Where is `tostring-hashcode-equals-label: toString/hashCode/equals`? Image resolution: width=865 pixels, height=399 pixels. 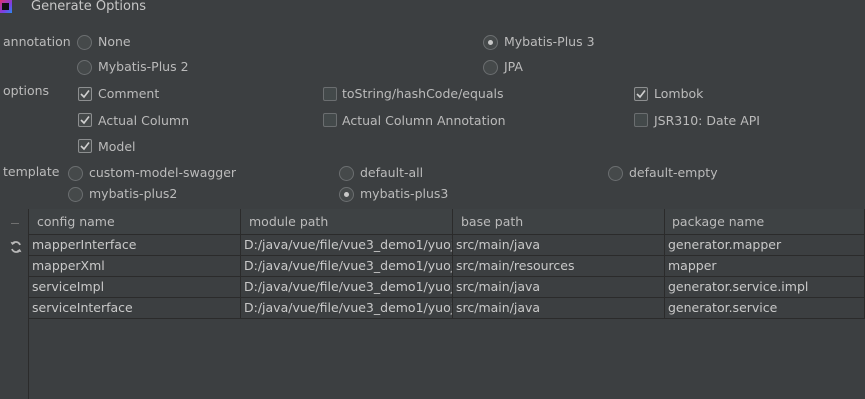 tostring-hashcode-equals-label: toString/hashCode/equals is located at coordinates (423, 93).